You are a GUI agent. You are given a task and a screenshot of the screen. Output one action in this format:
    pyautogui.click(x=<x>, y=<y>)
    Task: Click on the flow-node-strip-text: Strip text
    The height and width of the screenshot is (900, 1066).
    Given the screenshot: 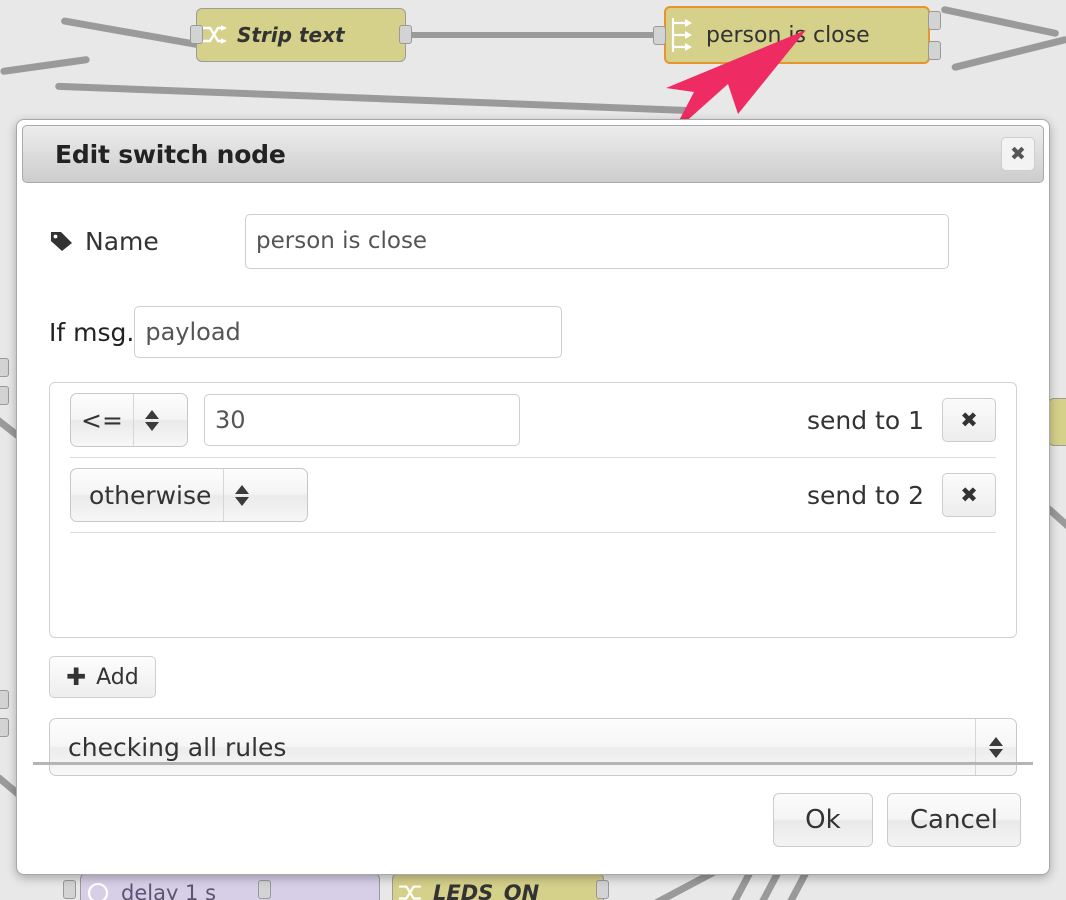 What is the action you would take?
    pyautogui.click(x=301, y=35)
    